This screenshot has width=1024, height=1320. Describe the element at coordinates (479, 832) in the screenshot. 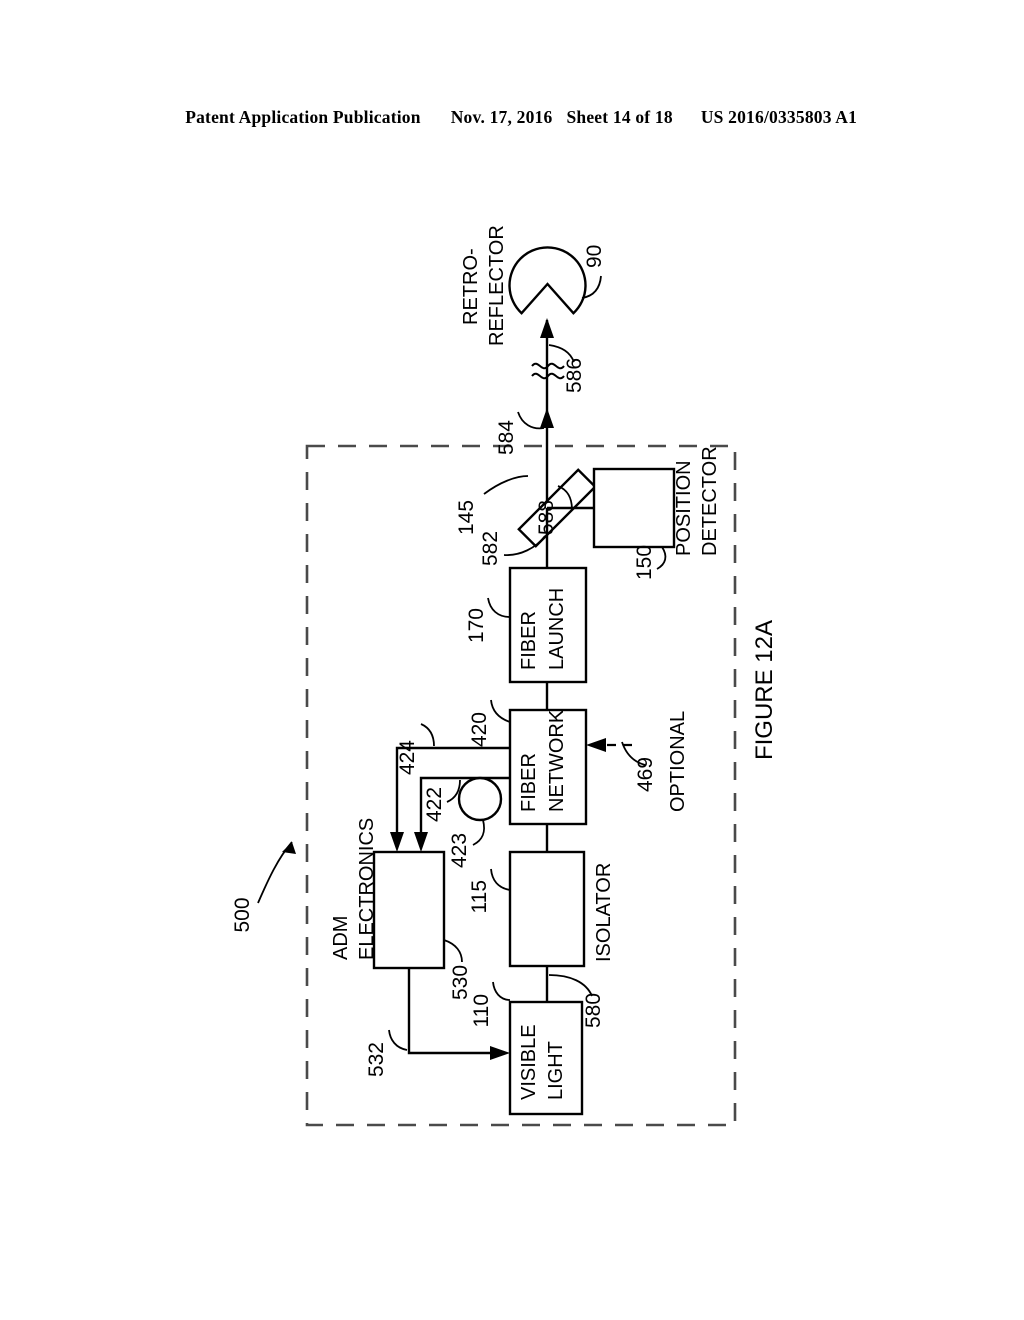

I see `ref-423-leader` at that location.